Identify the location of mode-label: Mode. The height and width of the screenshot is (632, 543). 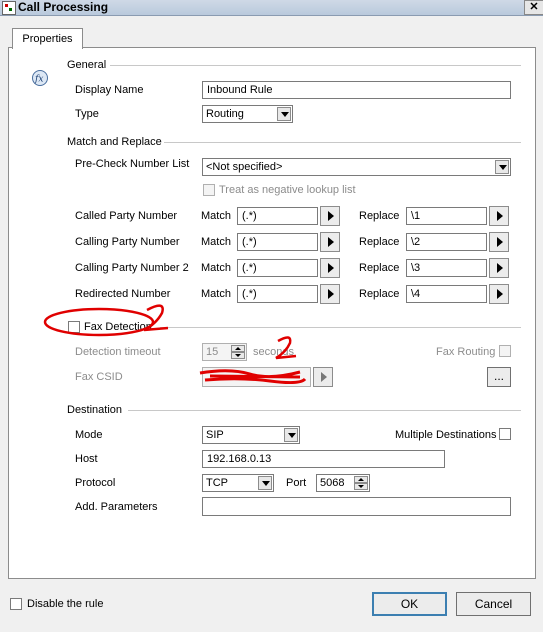
(89, 435).